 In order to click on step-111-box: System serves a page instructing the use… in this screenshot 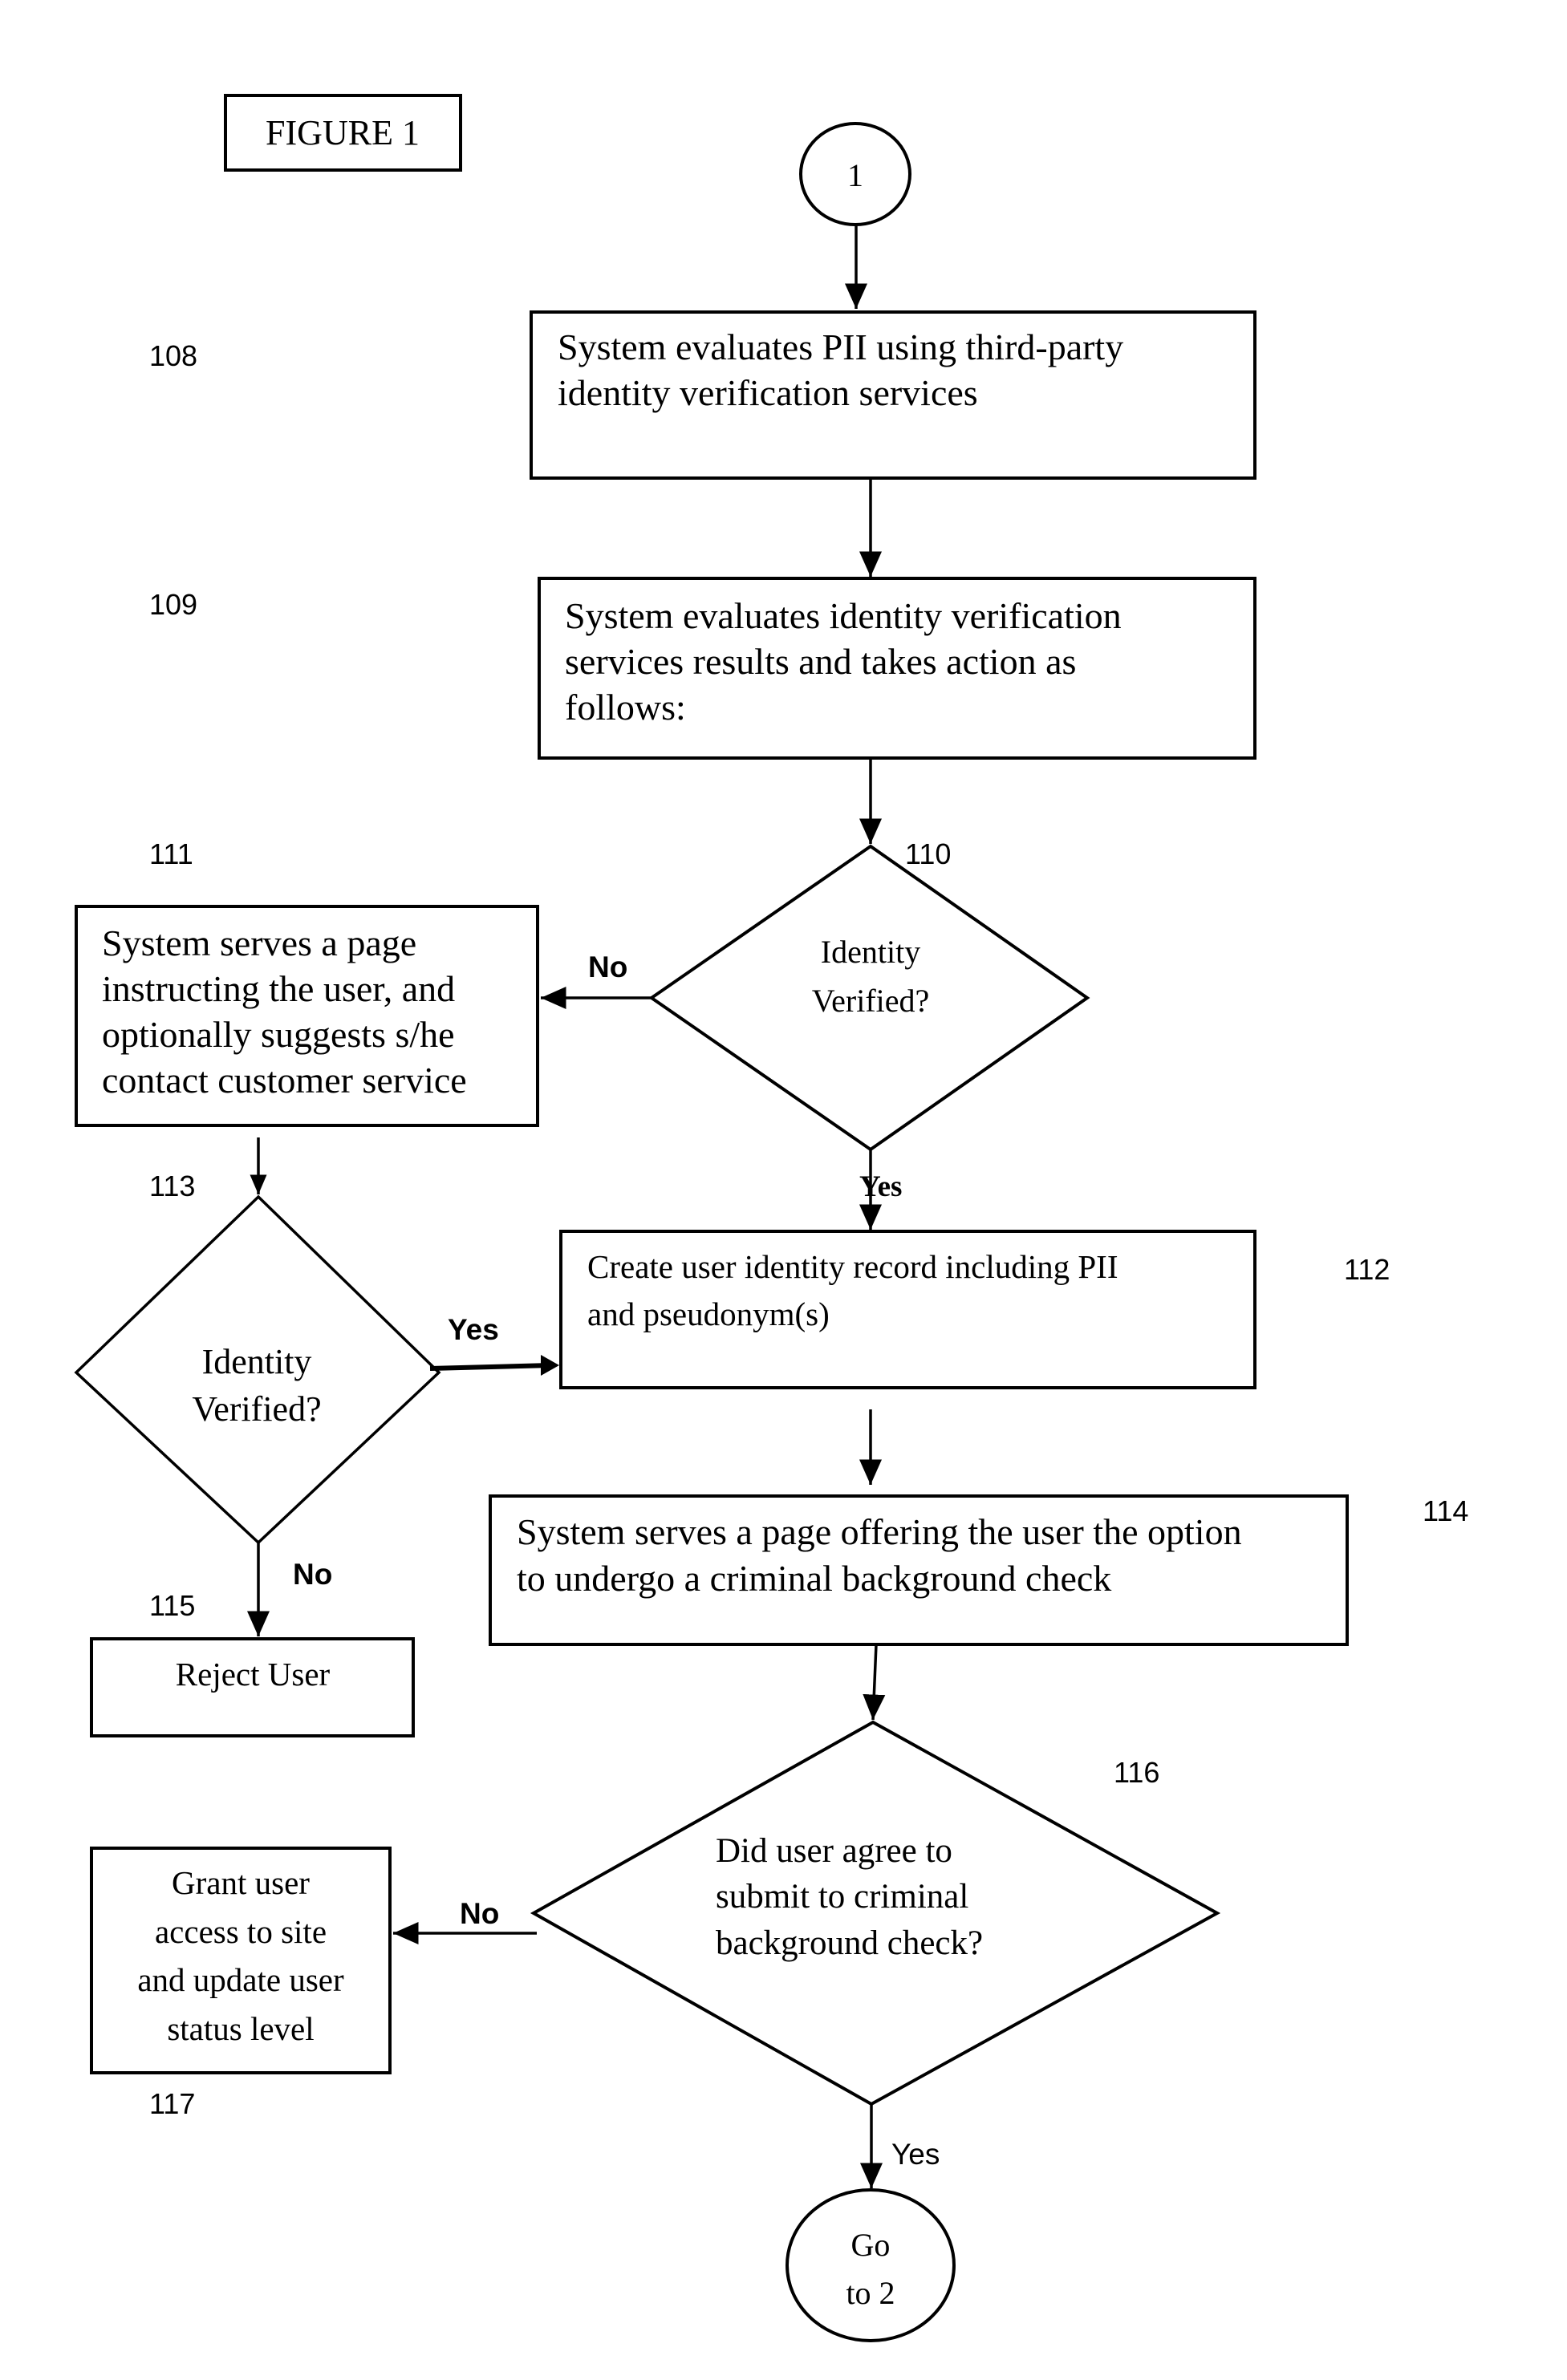, I will do `click(307, 1016)`.